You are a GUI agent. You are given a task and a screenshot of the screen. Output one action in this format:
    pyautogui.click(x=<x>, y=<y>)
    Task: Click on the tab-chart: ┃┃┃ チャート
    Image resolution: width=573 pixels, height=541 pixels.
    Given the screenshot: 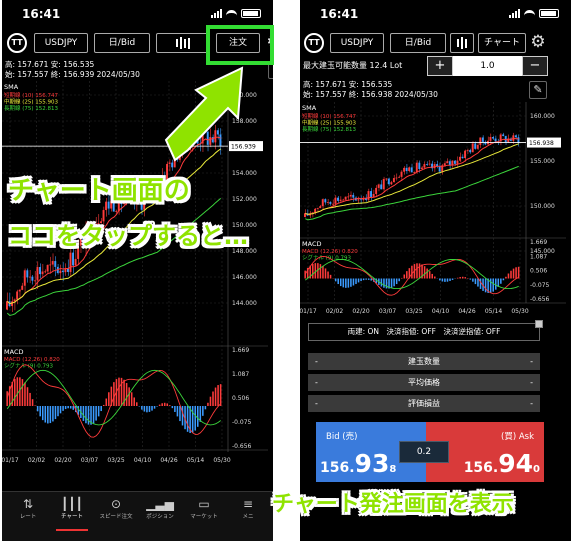 What is the action you would take?
    pyautogui.click(x=72, y=514)
    